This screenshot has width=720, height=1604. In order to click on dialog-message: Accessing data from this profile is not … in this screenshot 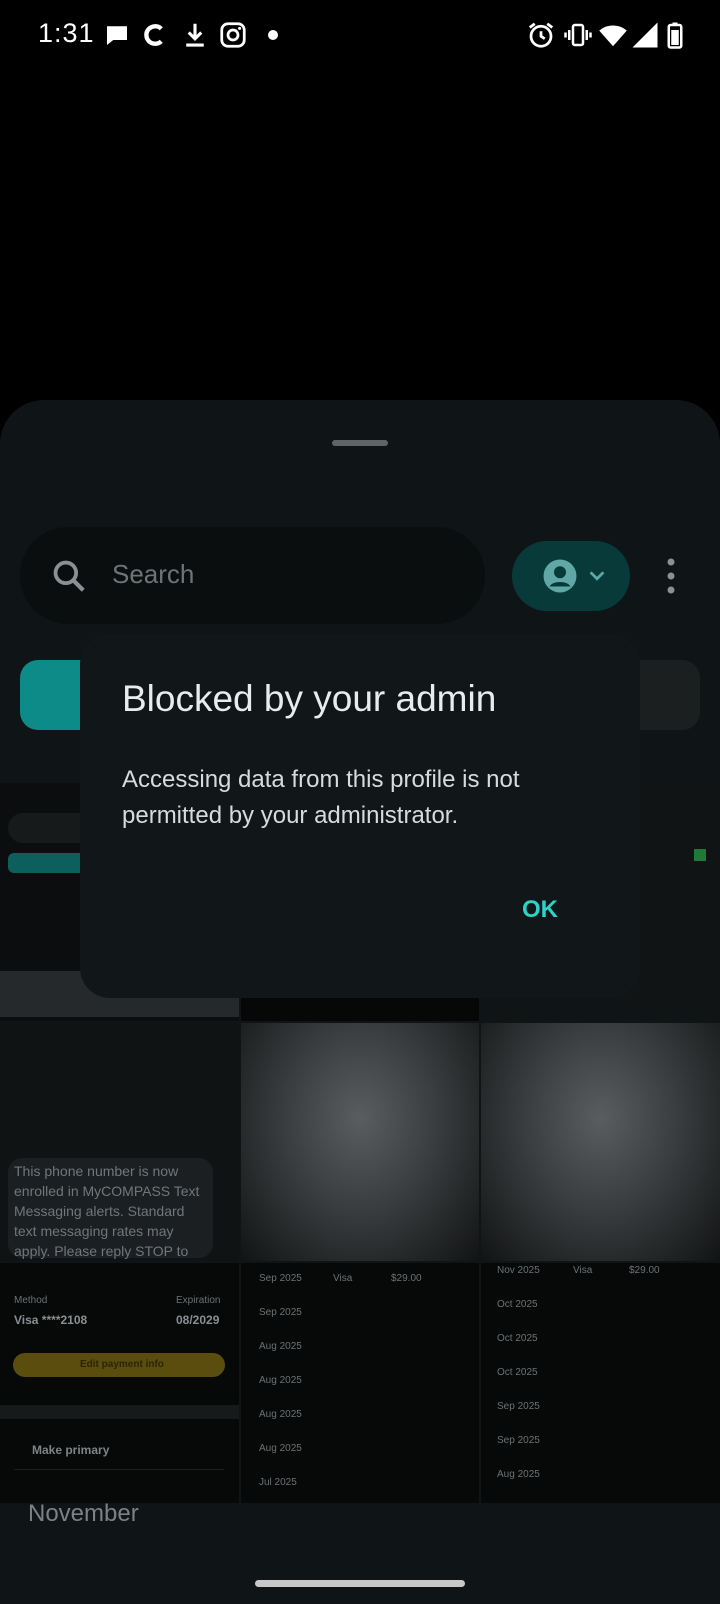, I will do `click(321, 797)`.